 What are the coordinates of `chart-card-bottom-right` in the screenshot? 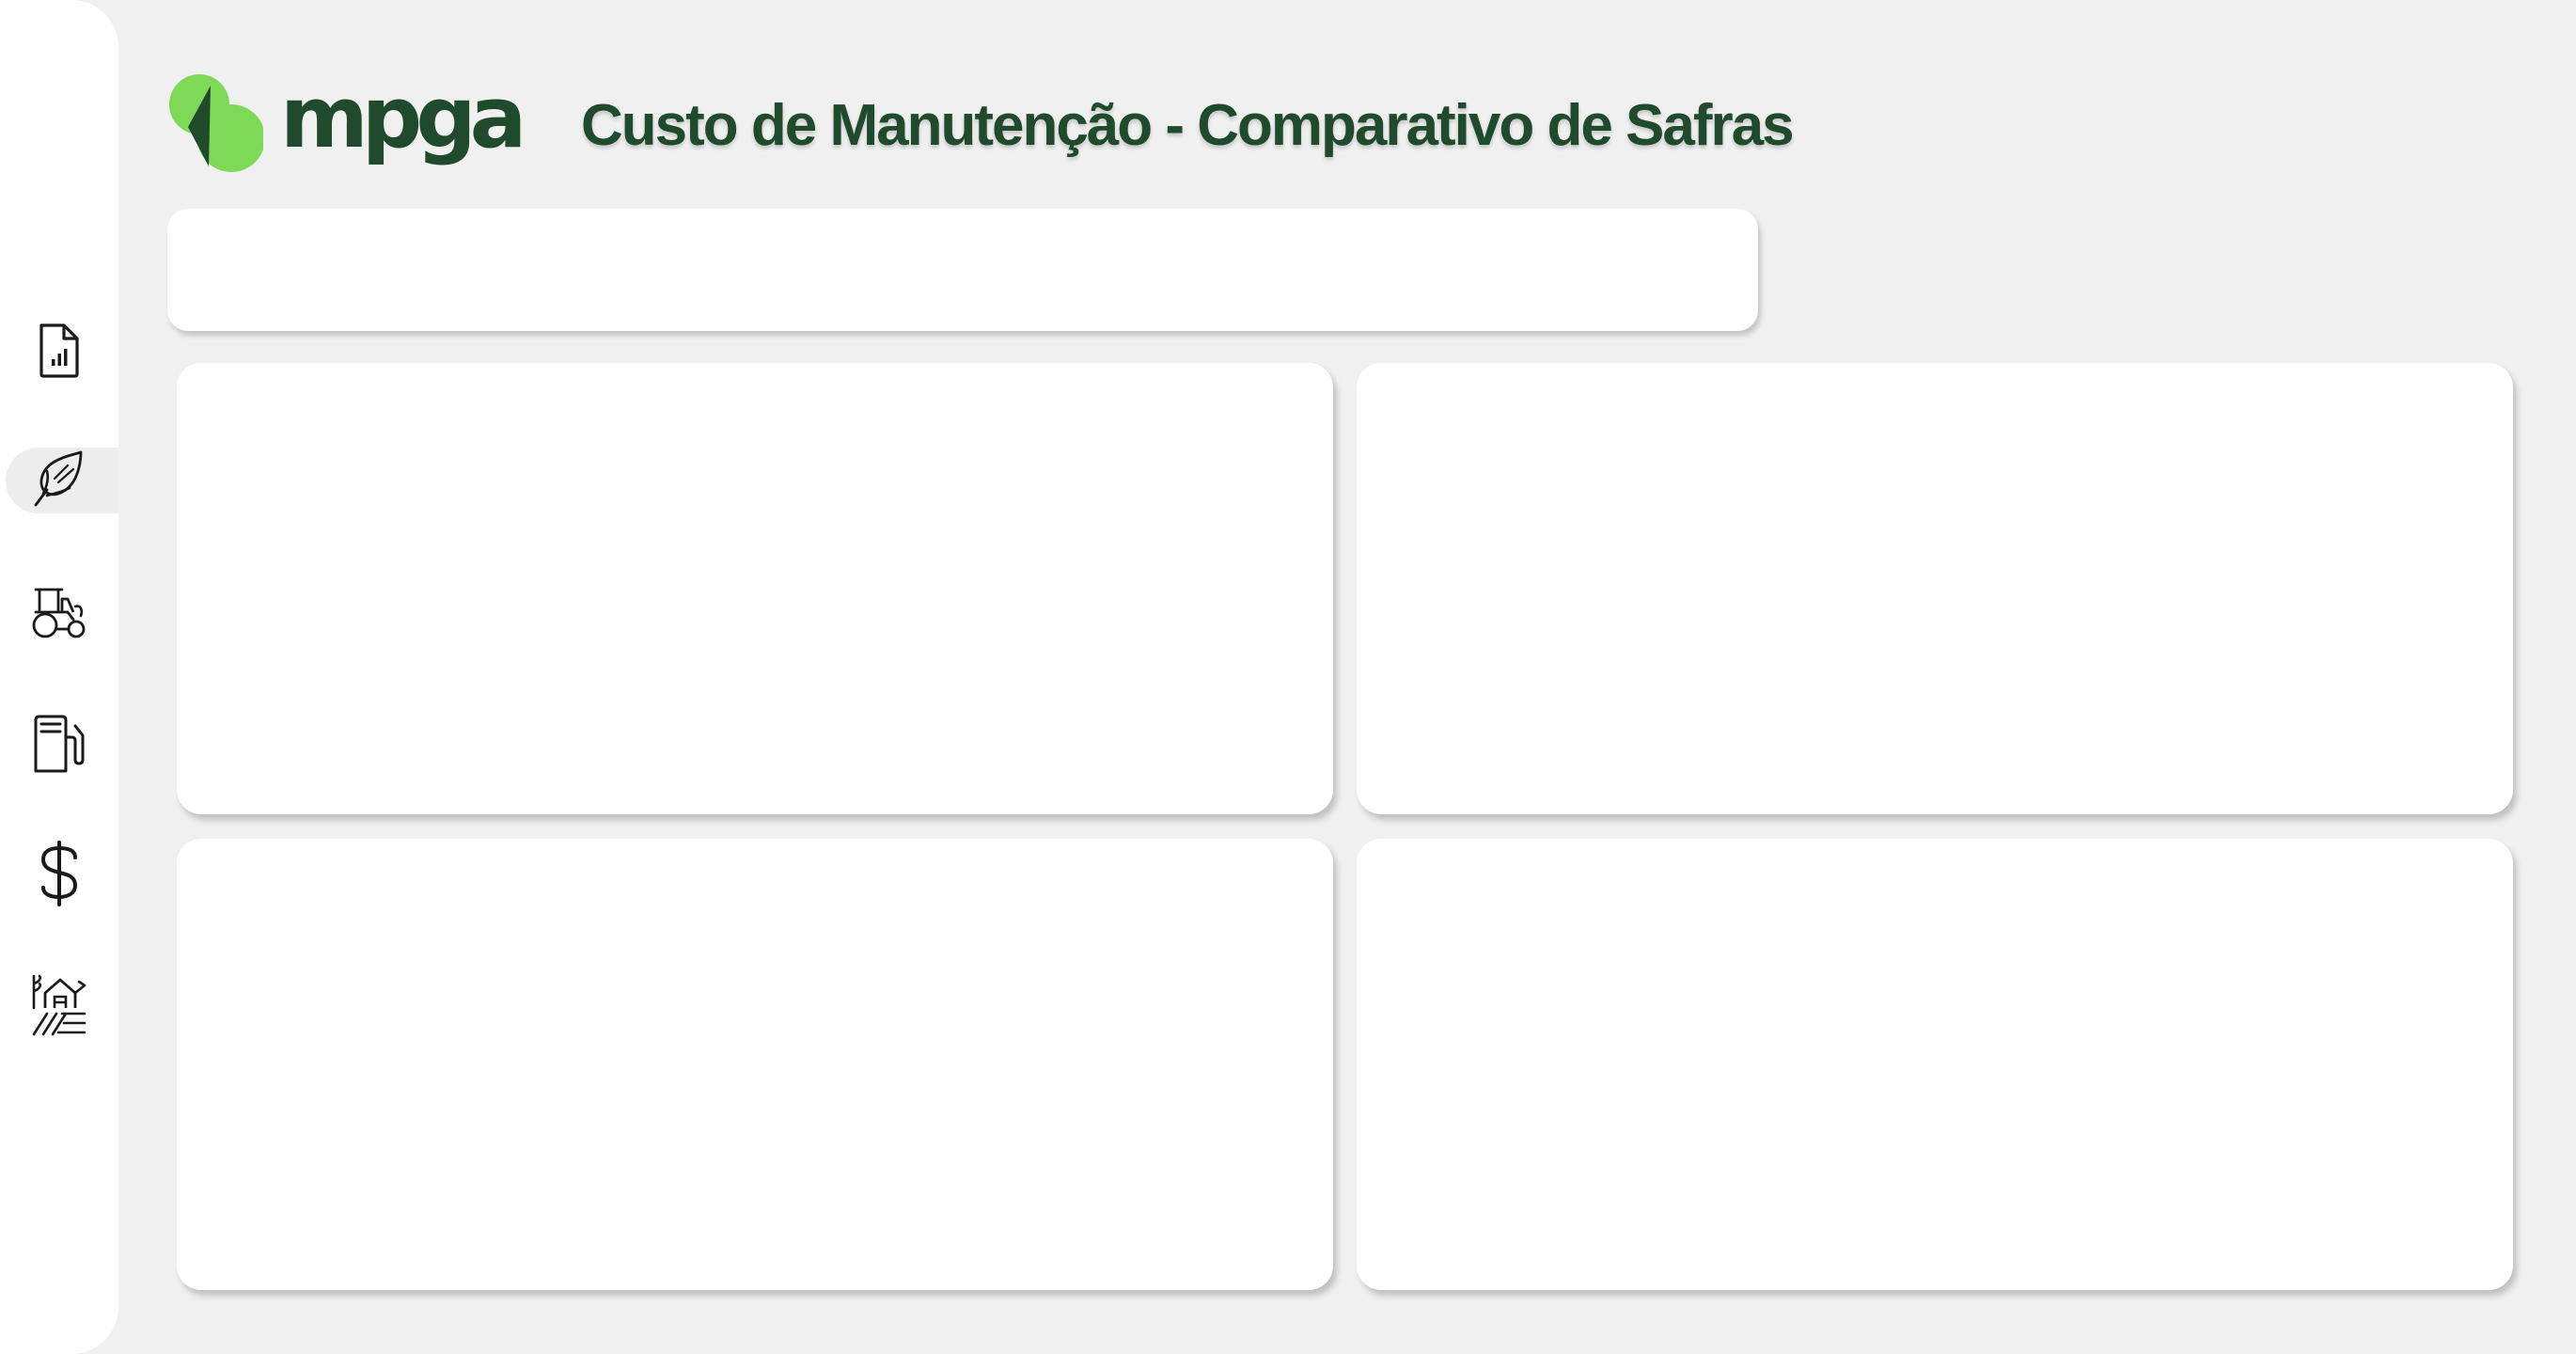 It's located at (1935, 1064).